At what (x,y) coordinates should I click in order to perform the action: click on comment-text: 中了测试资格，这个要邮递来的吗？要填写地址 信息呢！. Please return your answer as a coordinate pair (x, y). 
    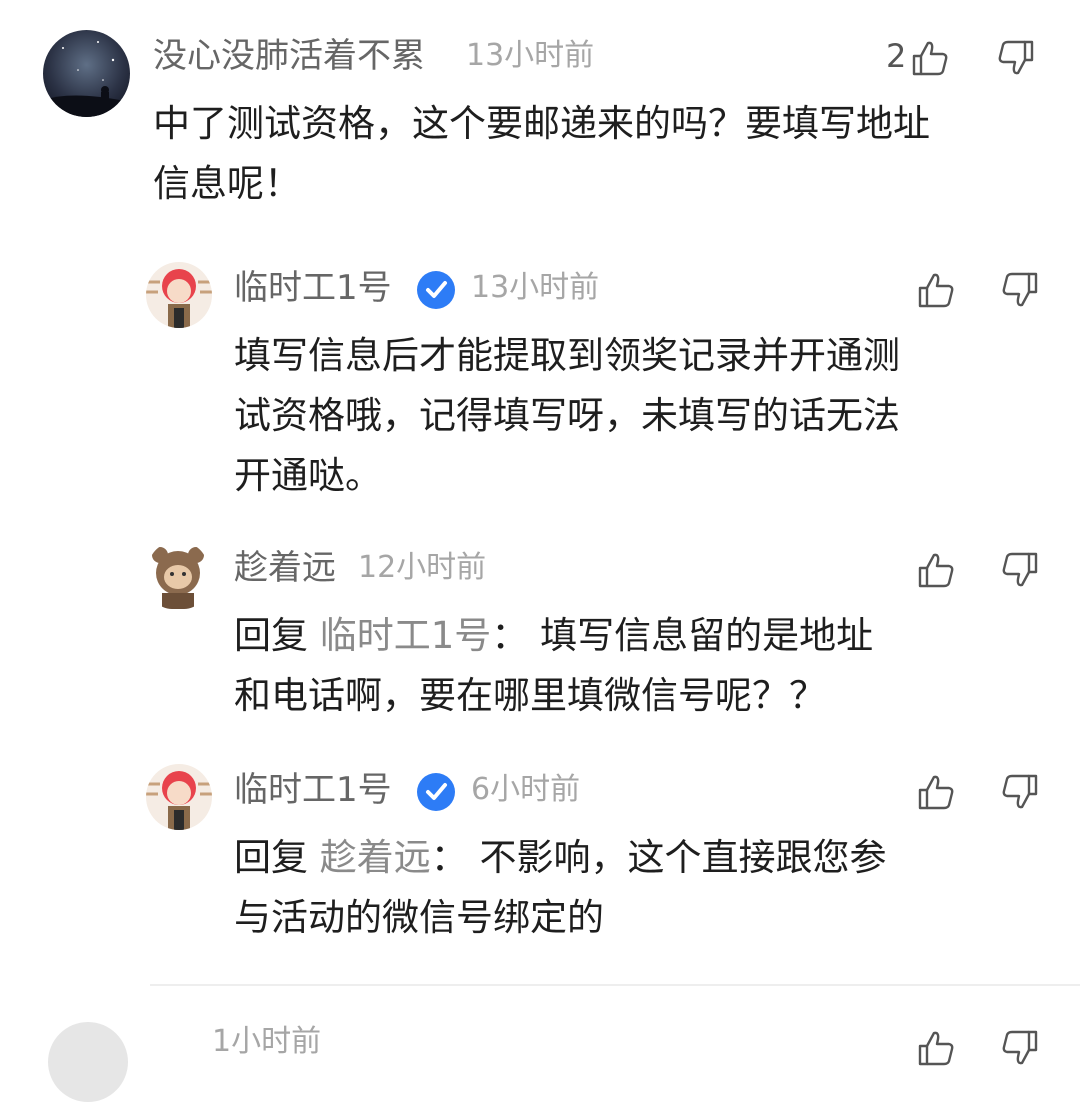
    Looking at the image, I should click on (598, 154).